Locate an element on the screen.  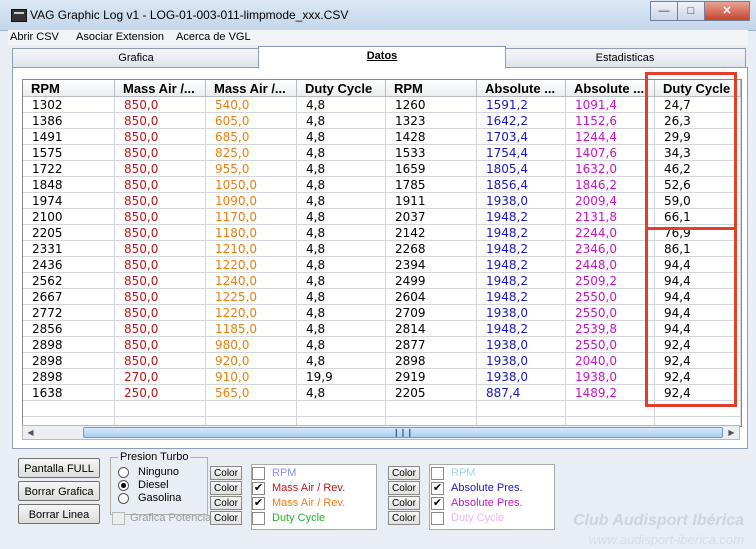
table-cell: 1911 is located at coordinates (431, 201).